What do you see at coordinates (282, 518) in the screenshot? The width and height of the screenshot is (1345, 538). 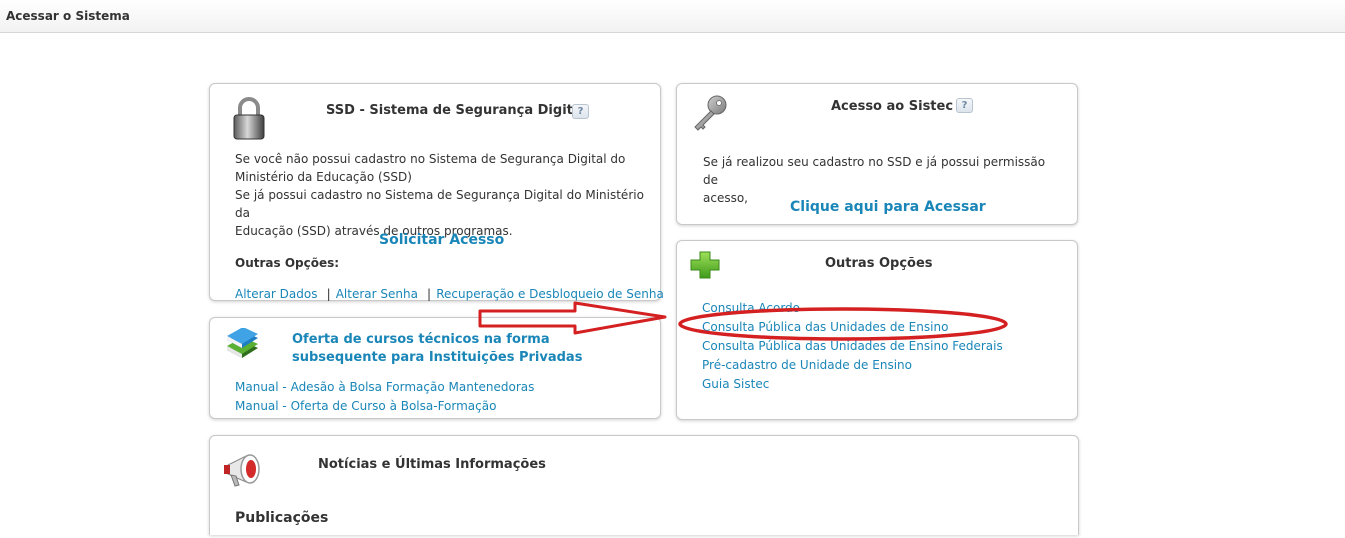 I see `publicacoes-heading: Publicações` at bounding box center [282, 518].